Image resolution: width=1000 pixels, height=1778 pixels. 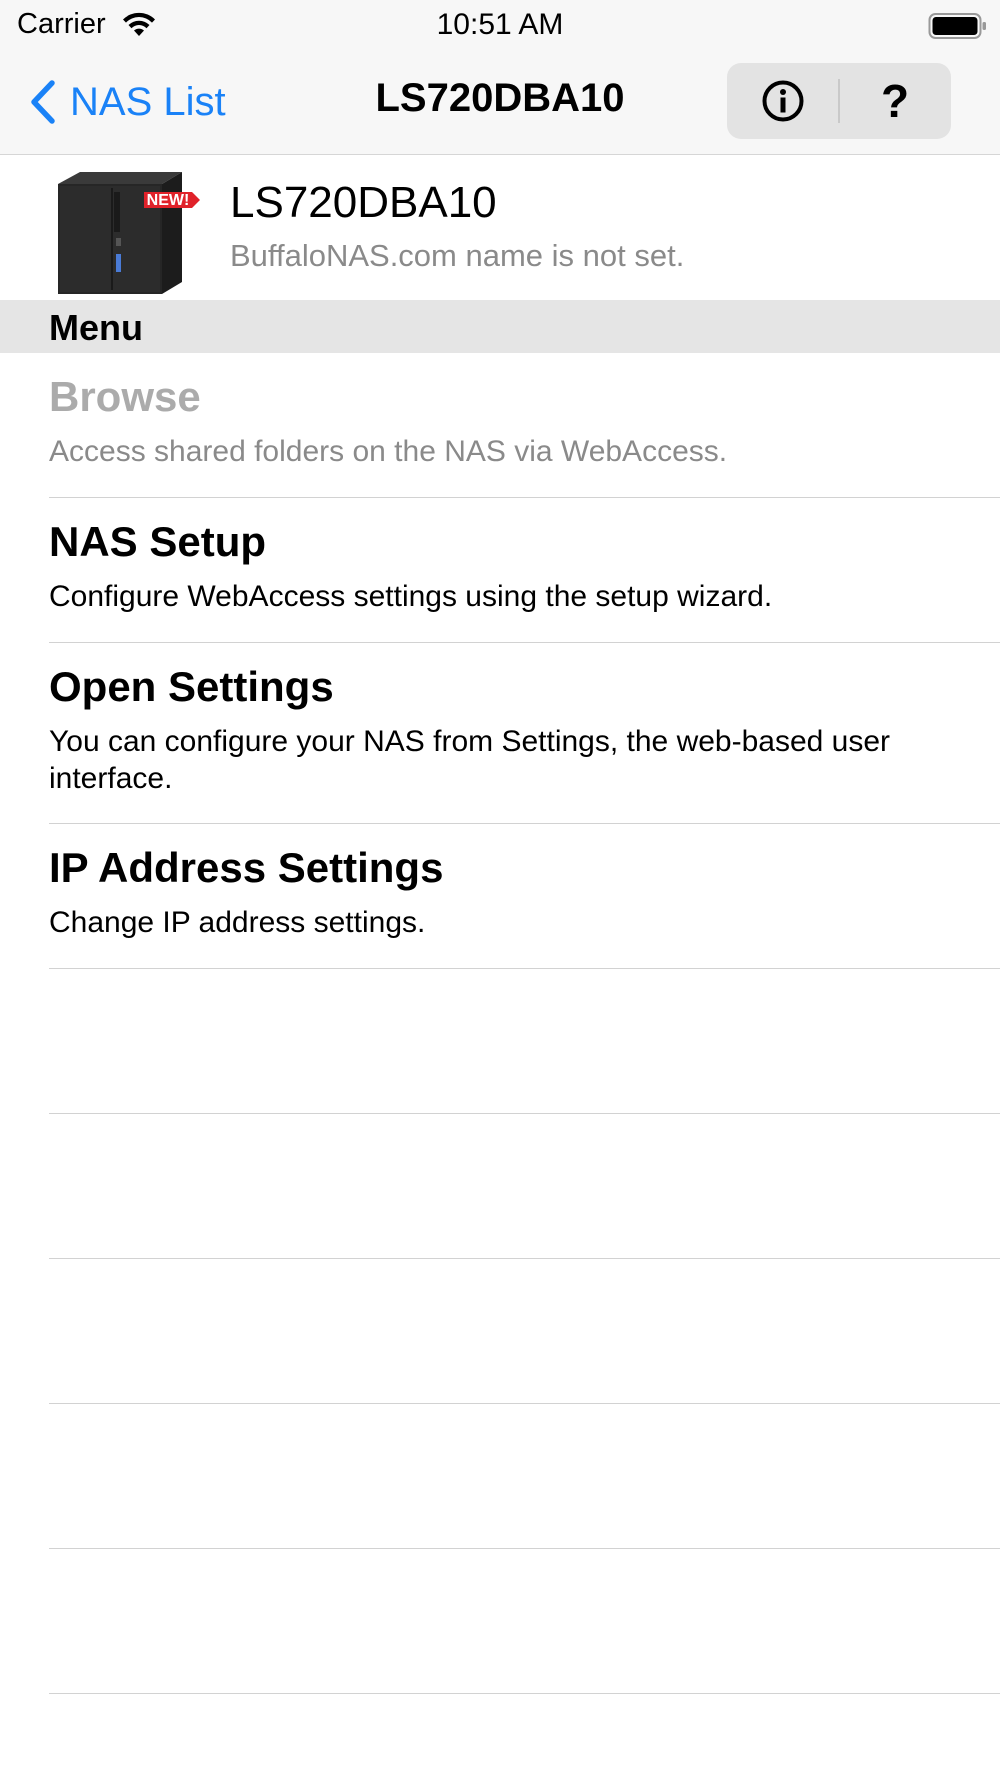 What do you see at coordinates (957, 26) in the screenshot?
I see `battery-full-icon` at bounding box center [957, 26].